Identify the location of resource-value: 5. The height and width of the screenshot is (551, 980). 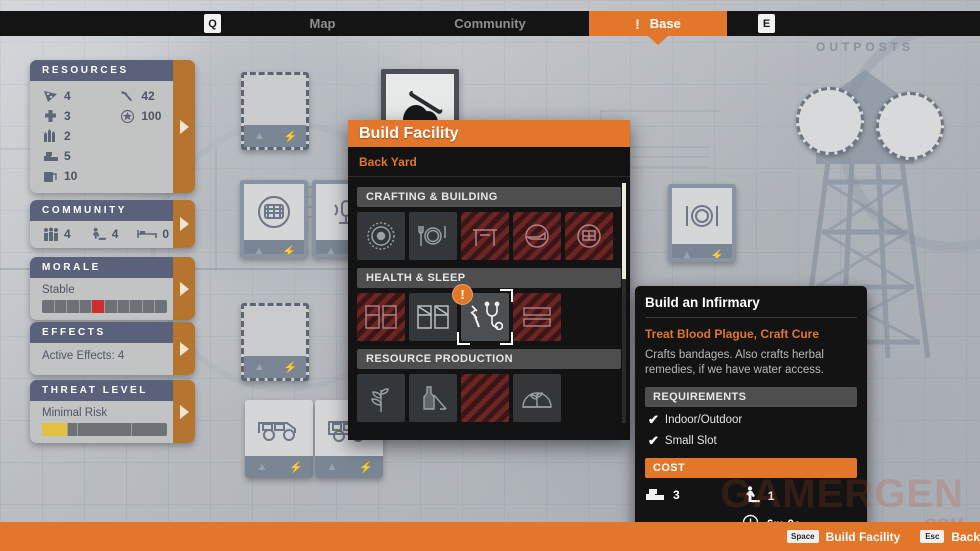
(67, 156).